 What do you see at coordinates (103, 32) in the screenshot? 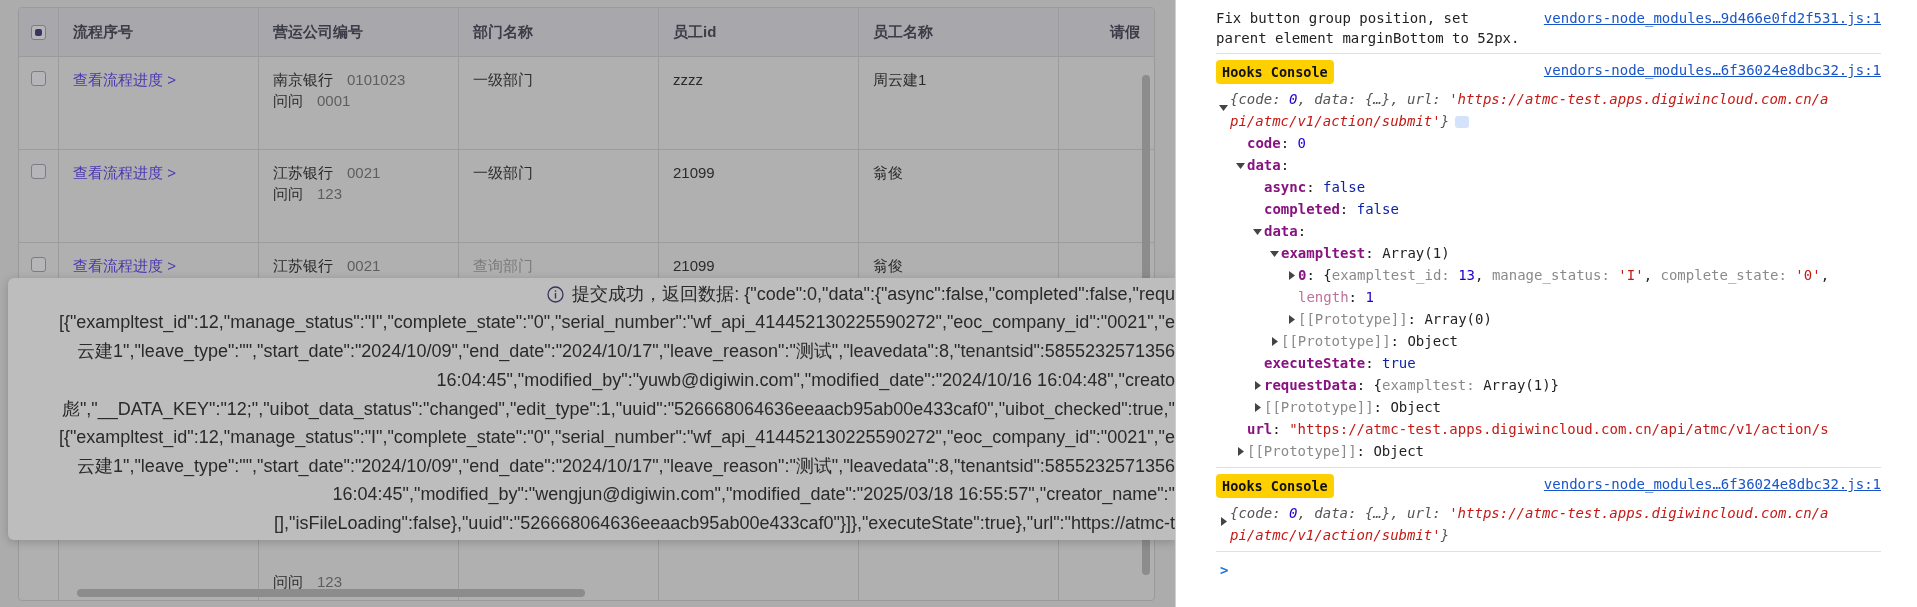
I see `column-header: 流程序号` at bounding box center [103, 32].